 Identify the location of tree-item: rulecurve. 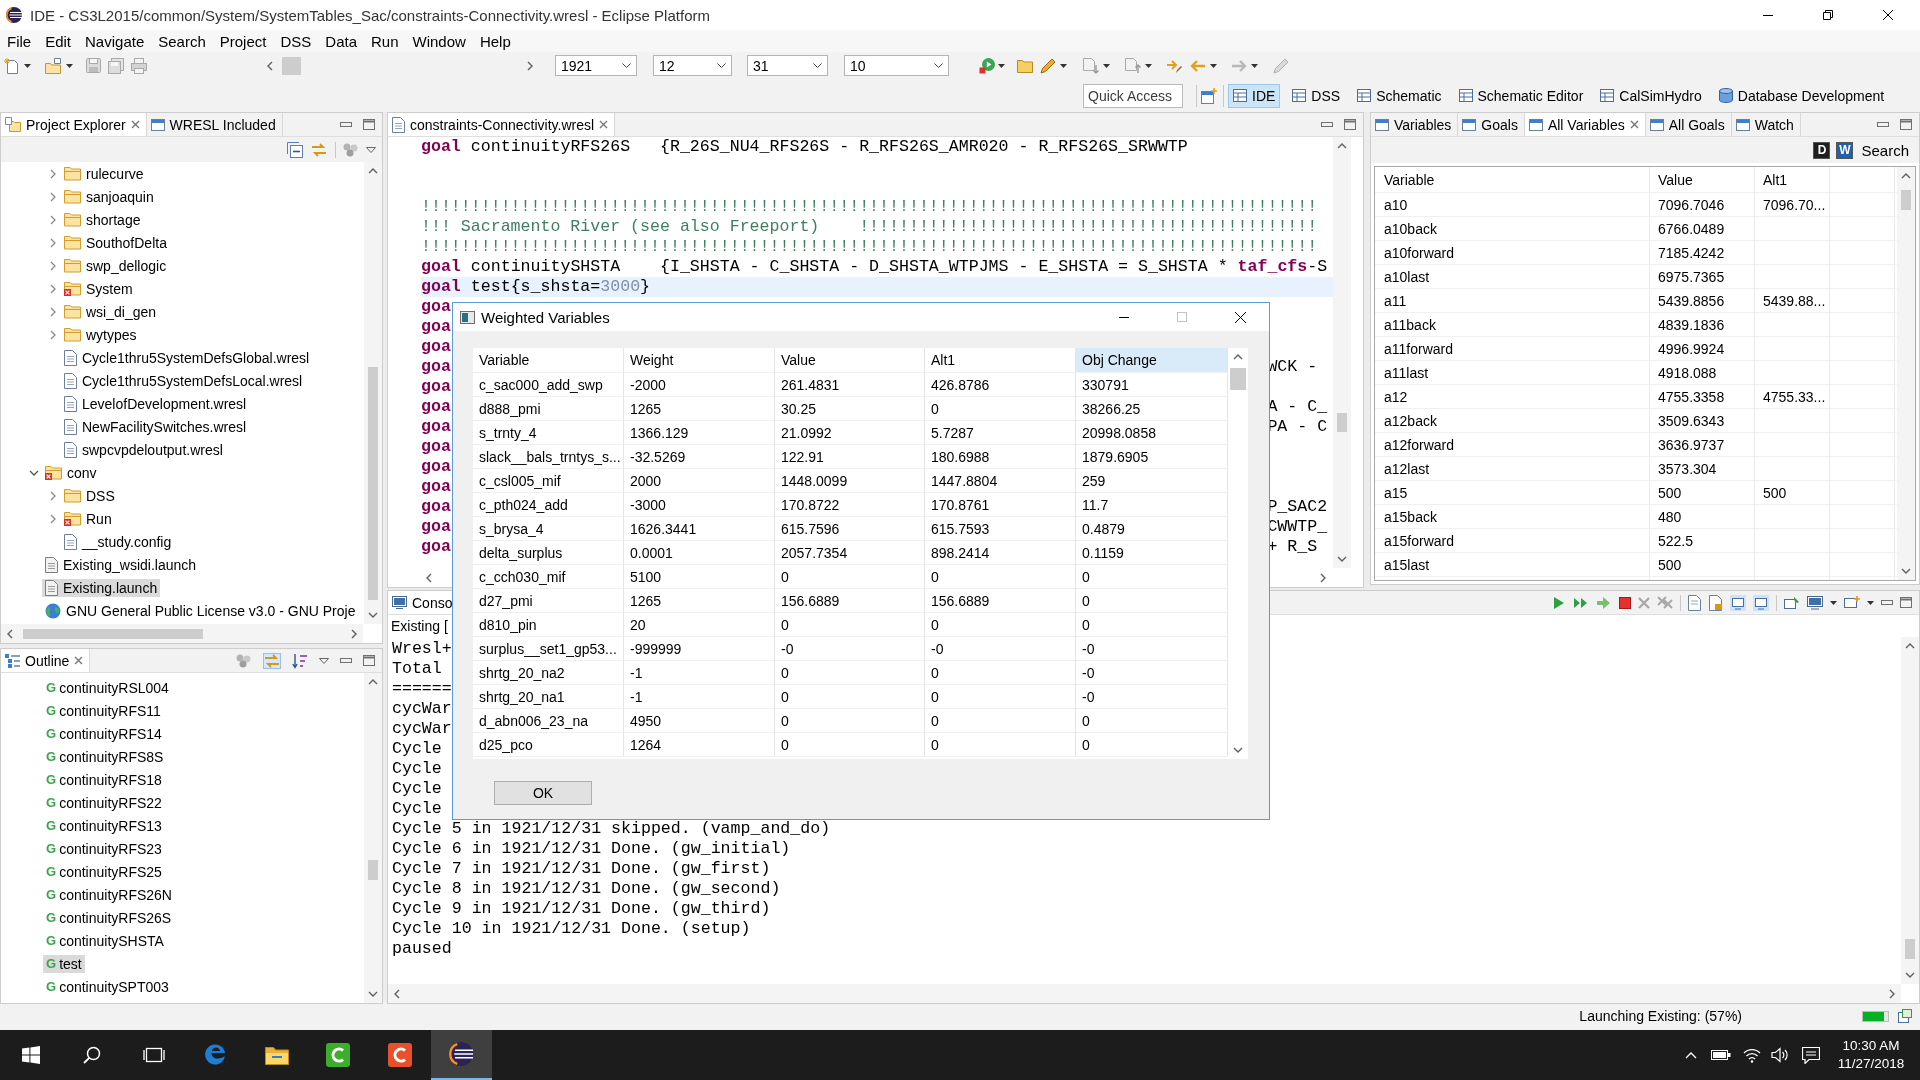
(104, 173).